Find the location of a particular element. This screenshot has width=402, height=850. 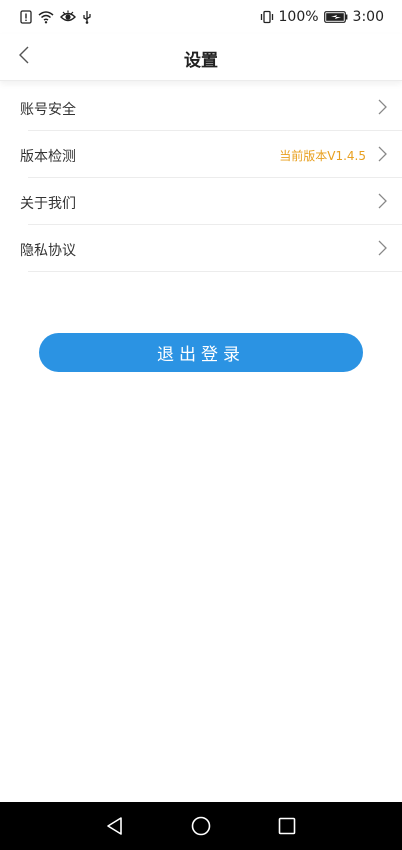

settings-item-label: 隐私协议 is located at coordinates (48, 251).